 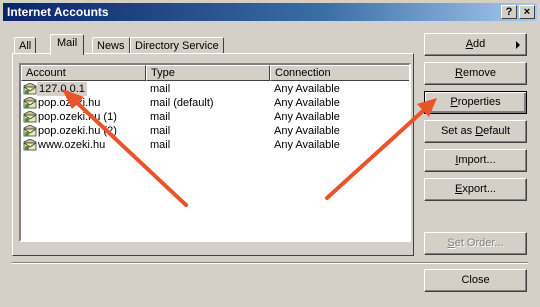 I want to click on window-title: Internet Accounts, so click(x=58, y=12).